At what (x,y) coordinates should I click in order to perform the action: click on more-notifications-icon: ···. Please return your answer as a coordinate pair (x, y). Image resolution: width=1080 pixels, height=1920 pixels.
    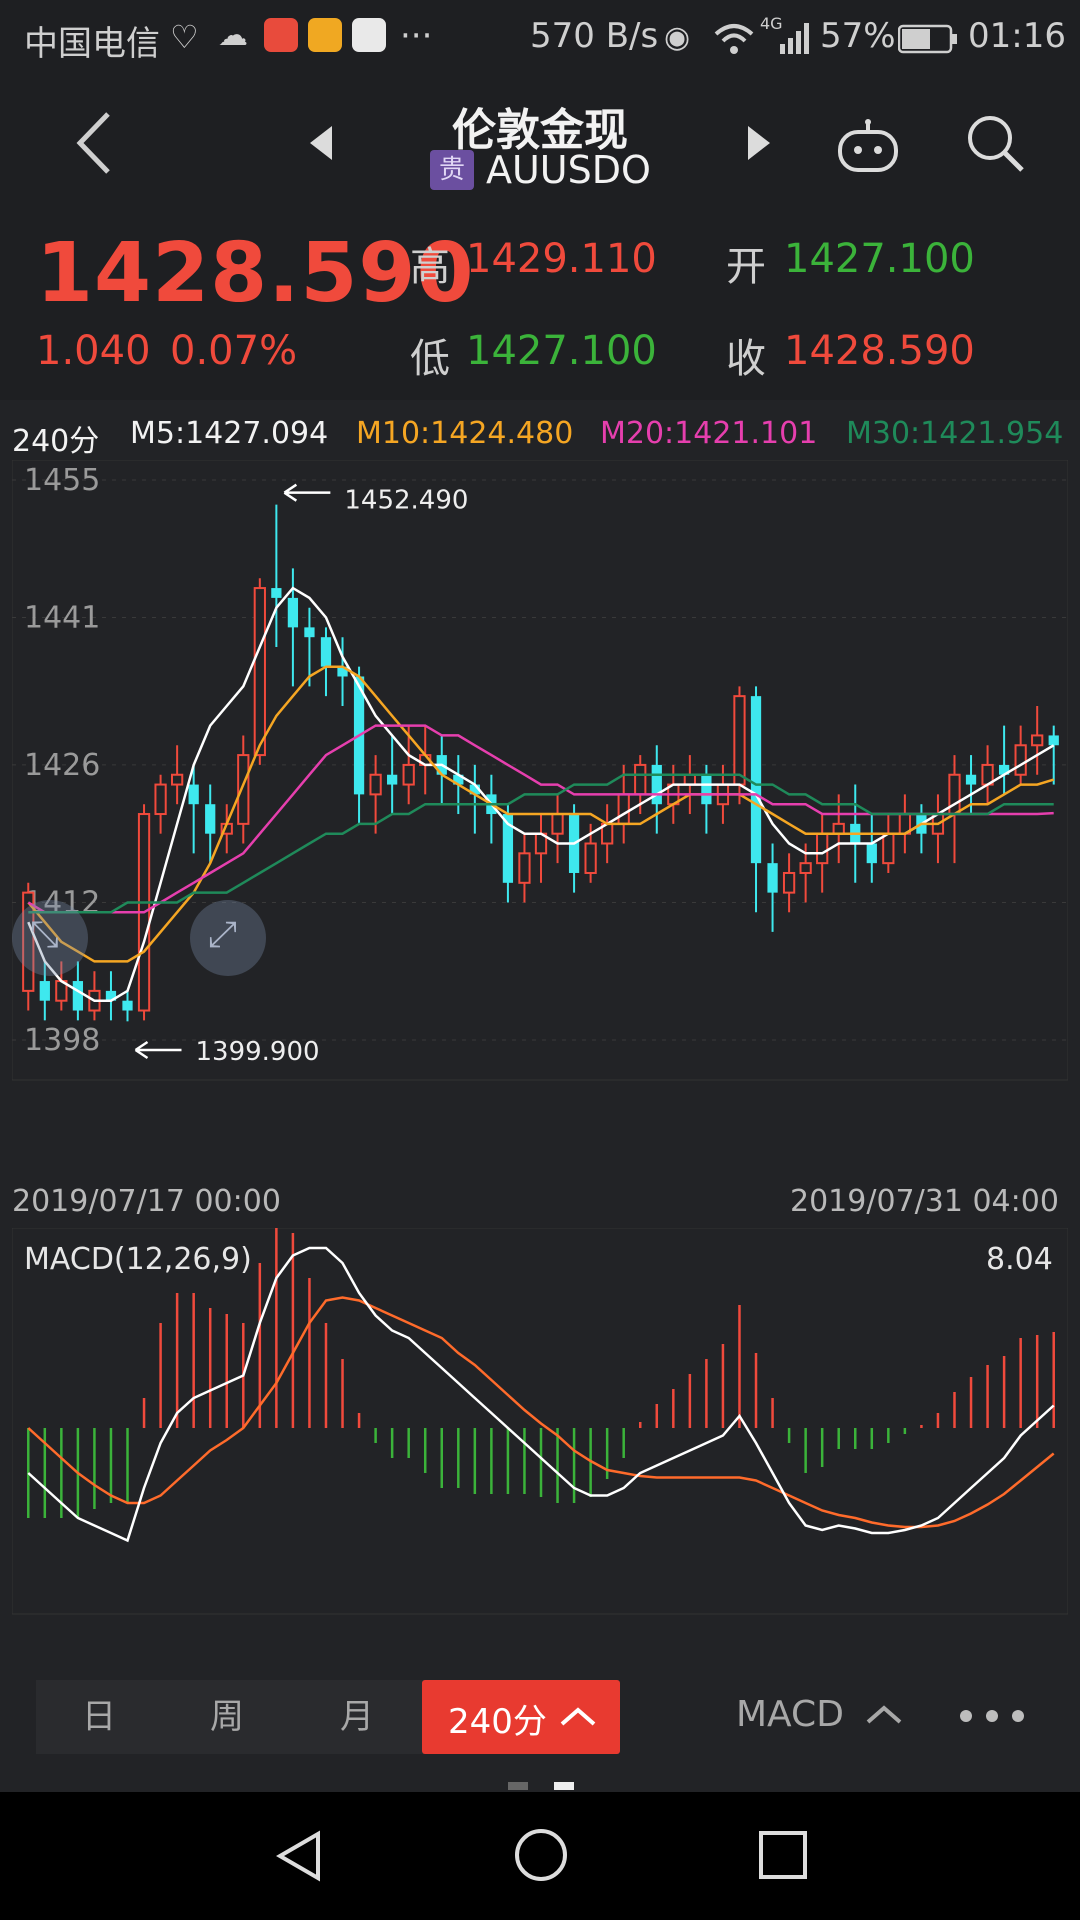
    Looking at the image, I should click on (416, 36).